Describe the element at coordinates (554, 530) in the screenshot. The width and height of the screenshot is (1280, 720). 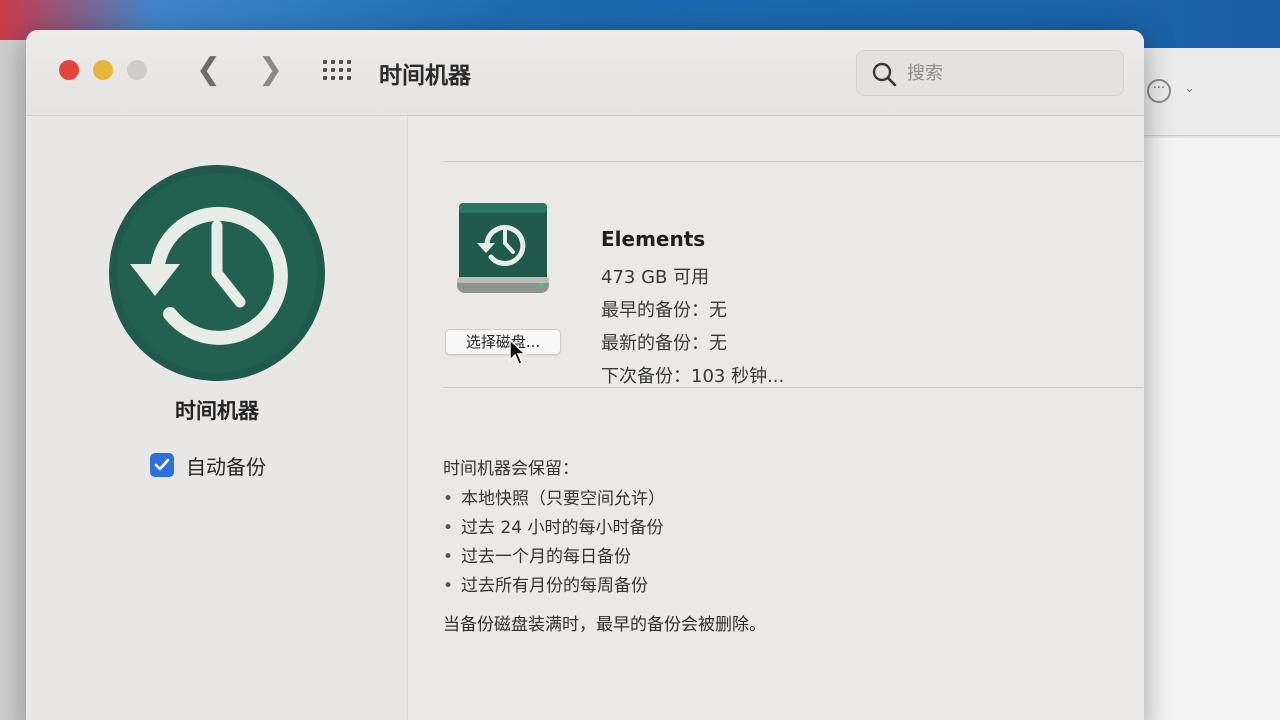
I see `list-item: 过去 24 小时的每小时备份` at that location.